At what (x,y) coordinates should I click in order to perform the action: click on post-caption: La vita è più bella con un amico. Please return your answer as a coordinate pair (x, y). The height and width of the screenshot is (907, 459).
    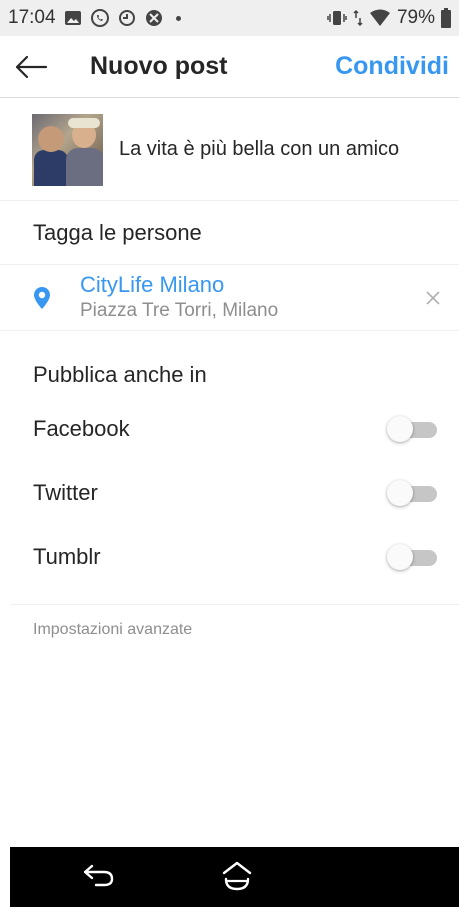
    Looking at the image, I should click on (259, 149).